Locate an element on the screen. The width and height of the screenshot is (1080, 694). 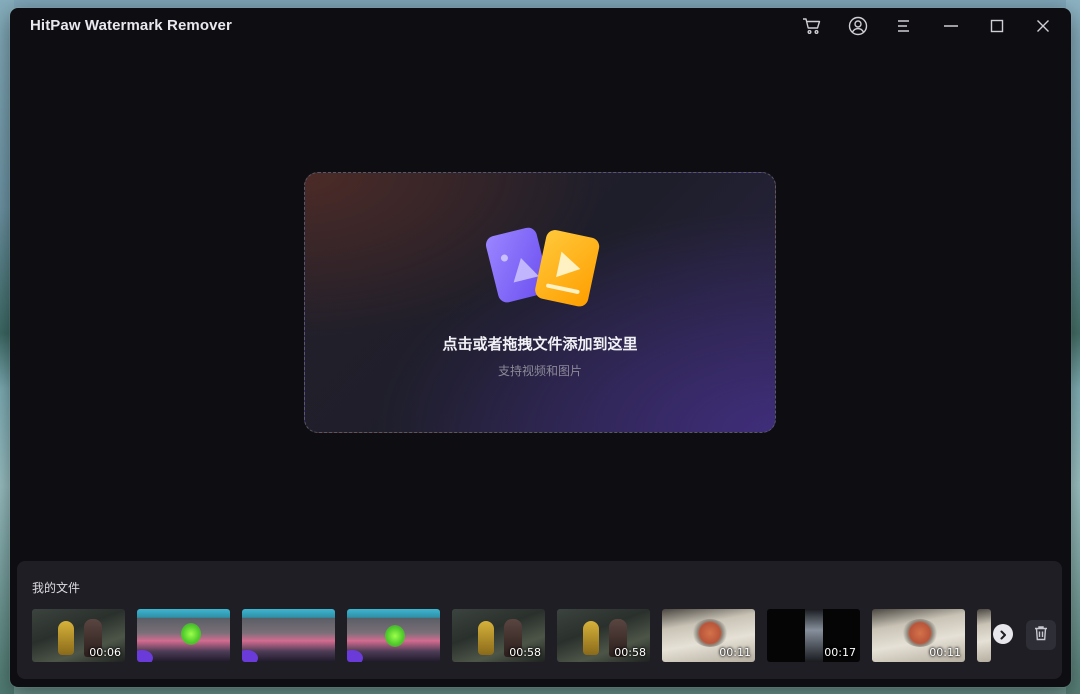
thumbnail-strip: 00:06 00:58 00:58 00:11 00:17 00:11 is located at coordinates (513, 635).